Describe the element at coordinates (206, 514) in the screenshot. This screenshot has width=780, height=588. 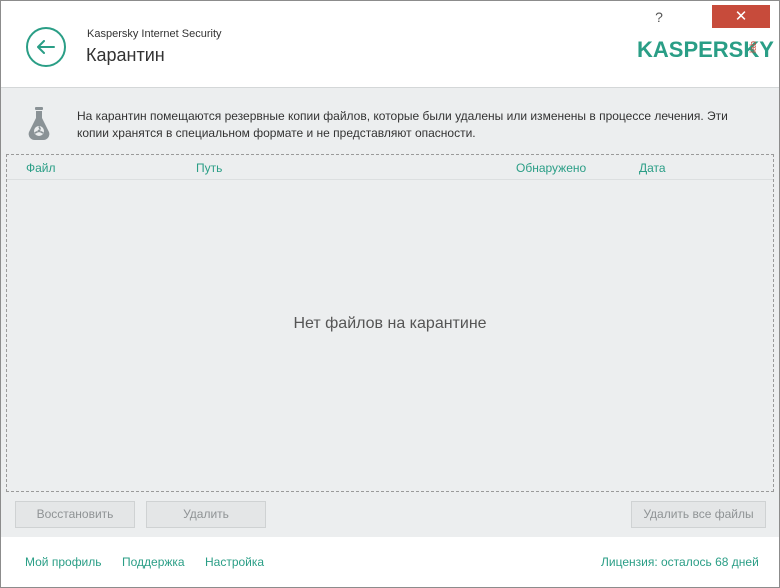
I see `delete-button: Удалить` at that location.